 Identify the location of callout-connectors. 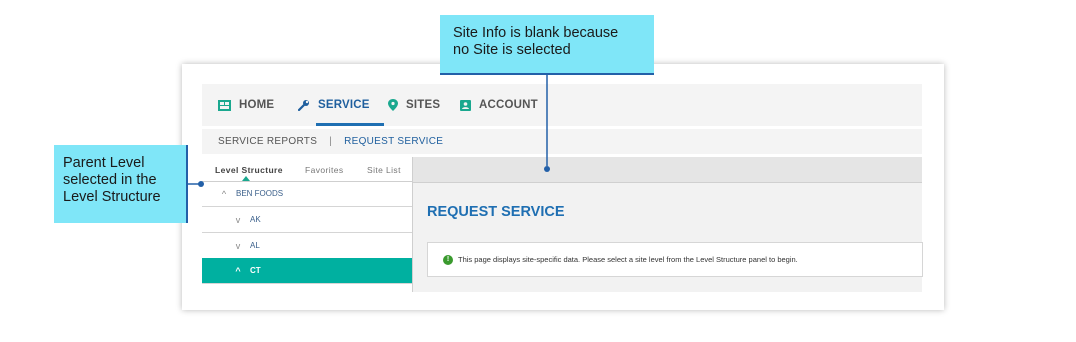
(368, 130).